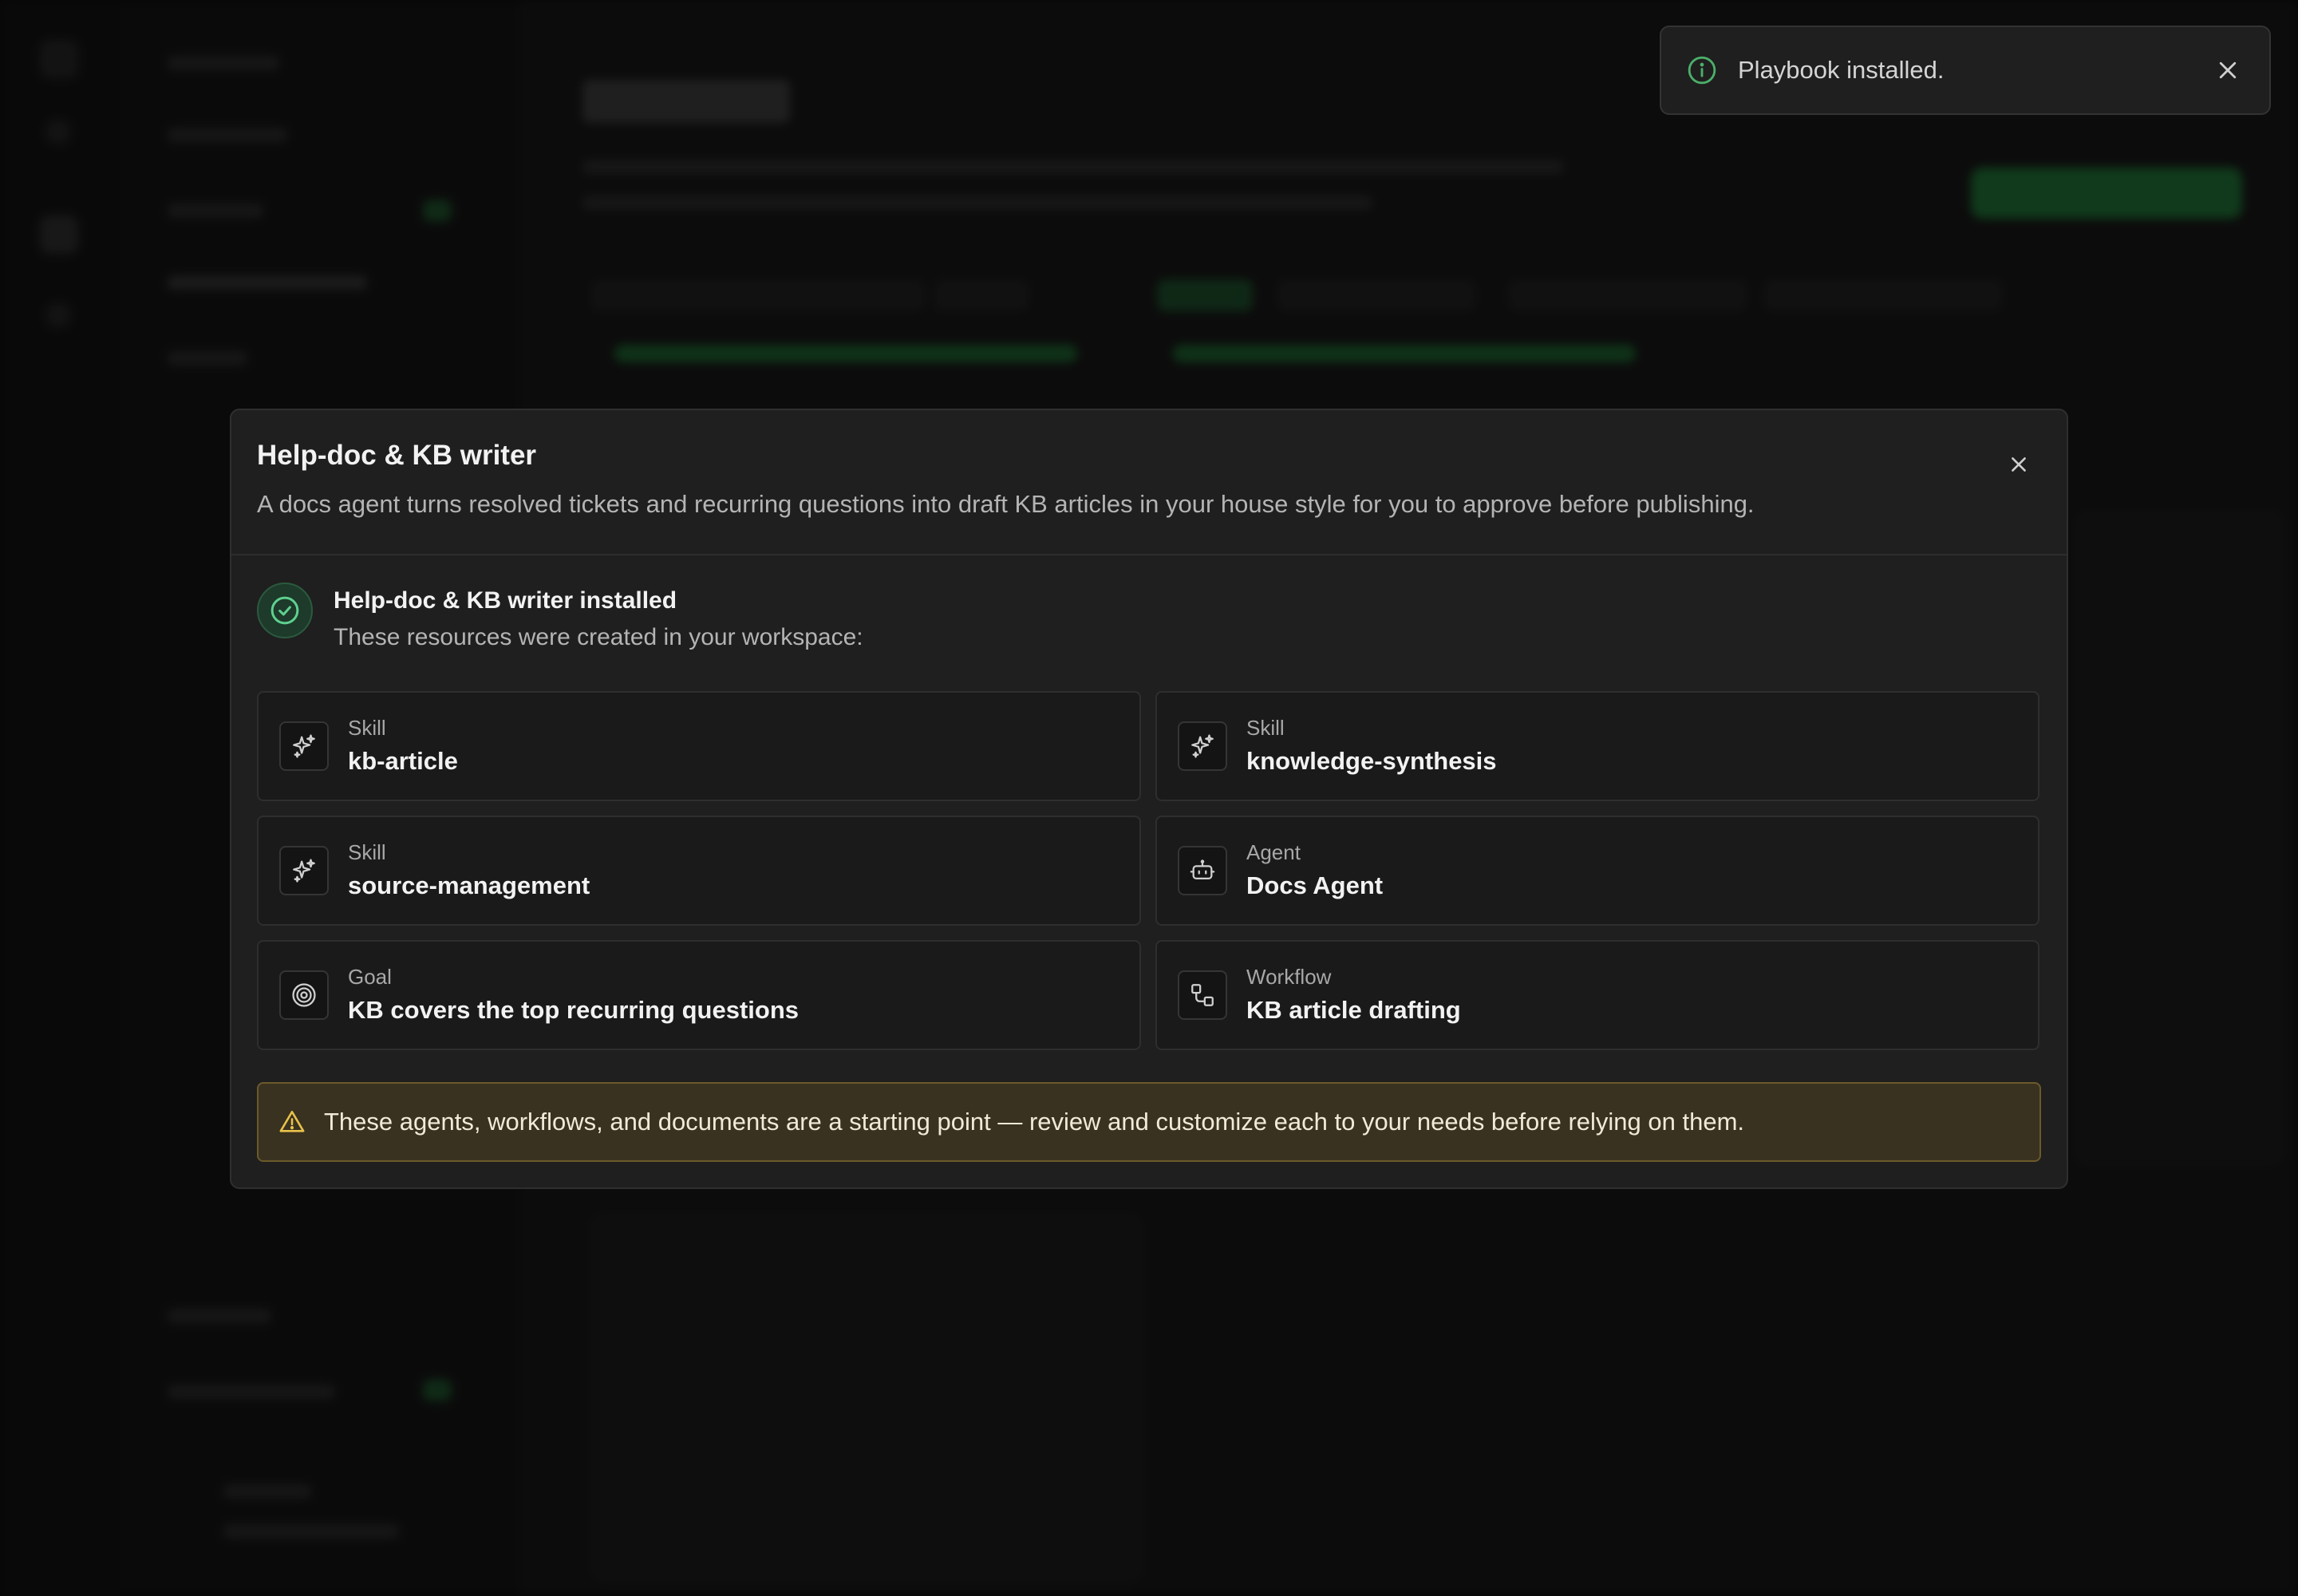 This screenshot has height=1596, width=2298. I want to click on toast-close-button, so click(2228, 70).